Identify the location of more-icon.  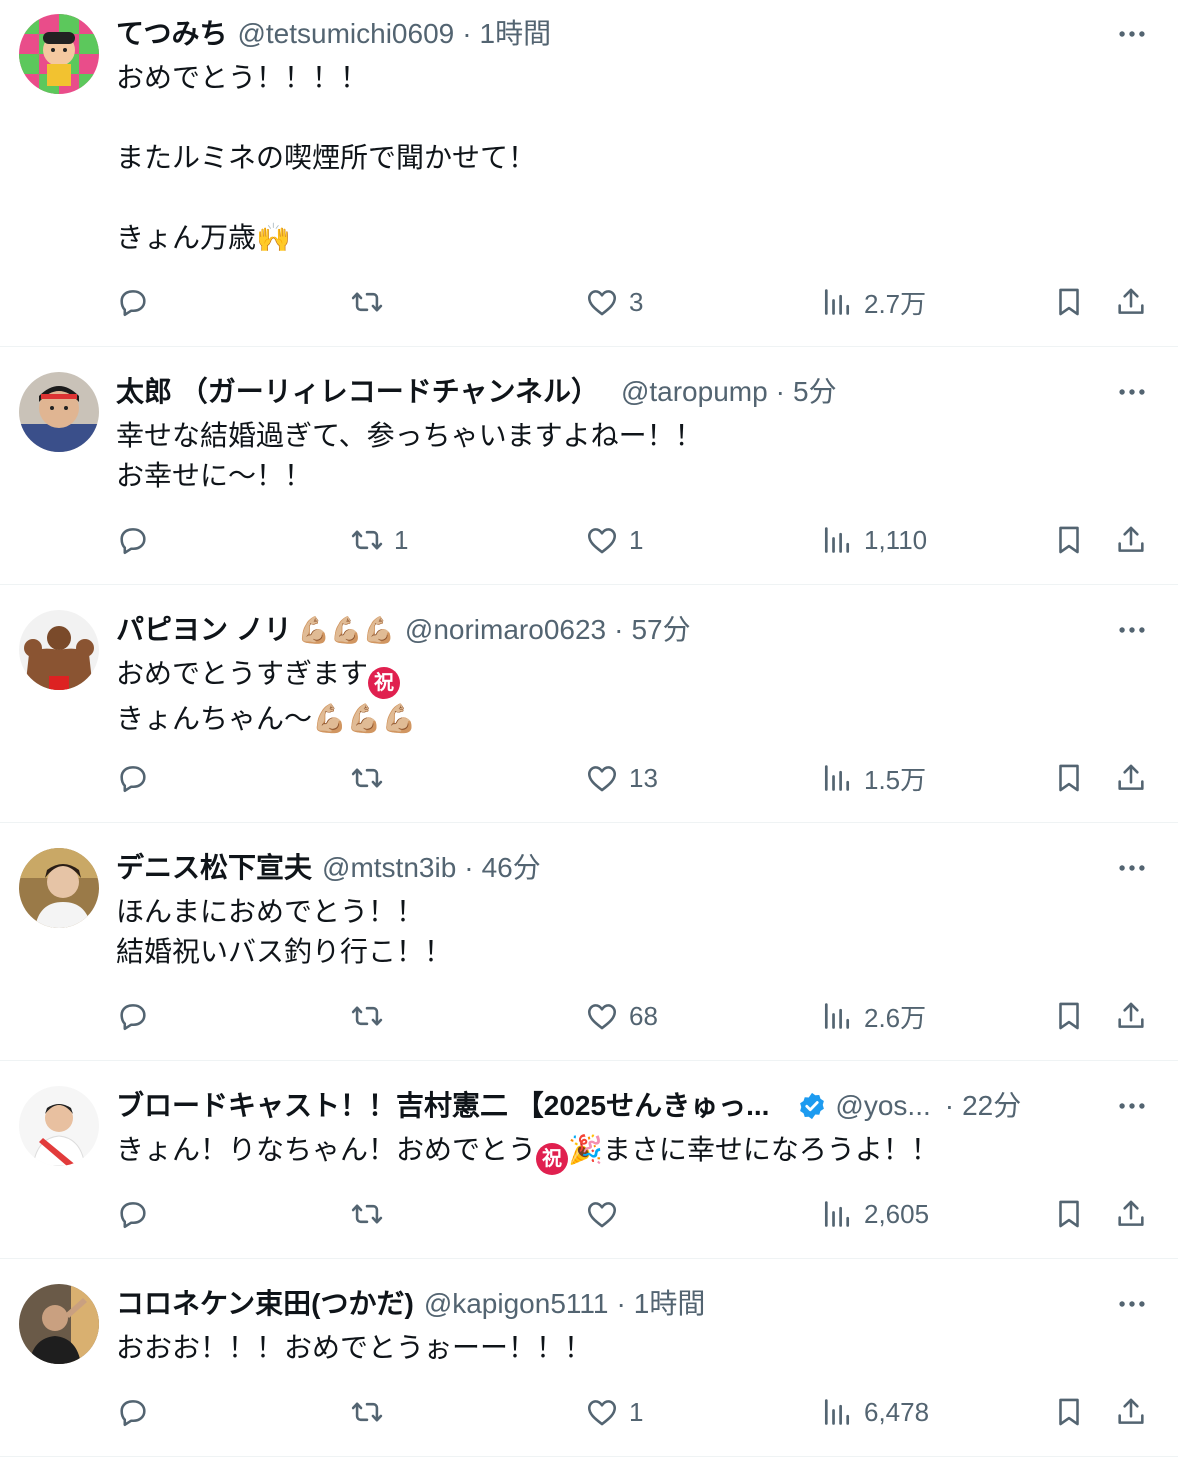
(1132, 392).